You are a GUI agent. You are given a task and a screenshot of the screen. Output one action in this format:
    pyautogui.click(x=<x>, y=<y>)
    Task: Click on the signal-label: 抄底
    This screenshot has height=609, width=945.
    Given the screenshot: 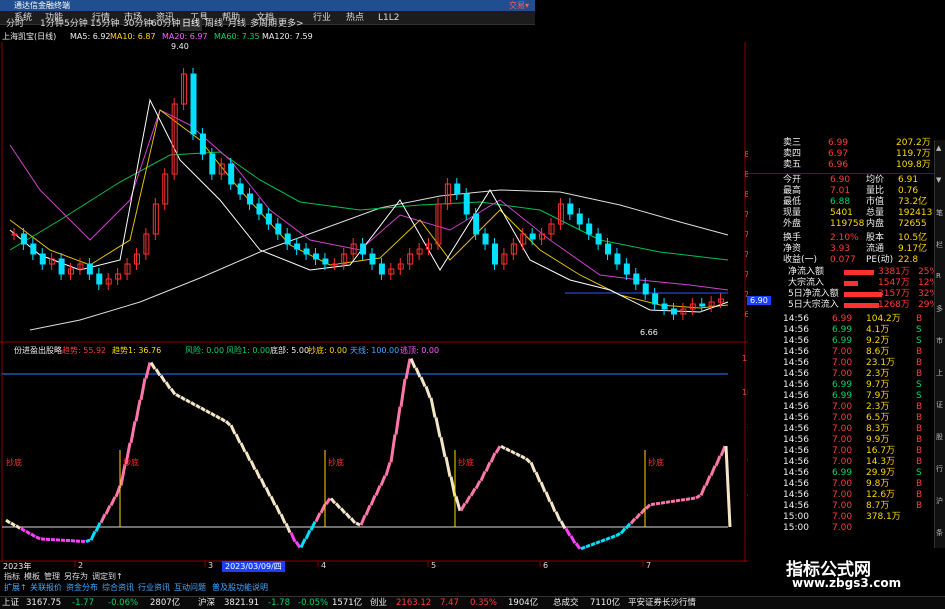 What is the action you would take?
    pyautogui.click(x=131, y=462)
    